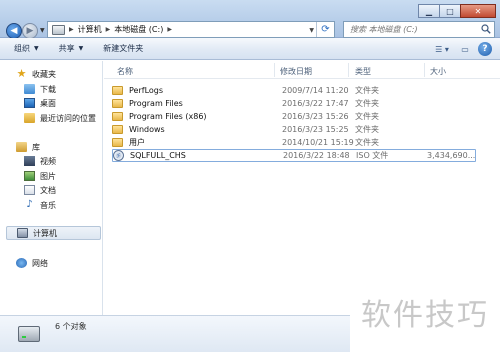  What do you see at coordinates (48, 176) in the screenshot?
I see `nav-label: 图片` at bounding box center [48, 176].